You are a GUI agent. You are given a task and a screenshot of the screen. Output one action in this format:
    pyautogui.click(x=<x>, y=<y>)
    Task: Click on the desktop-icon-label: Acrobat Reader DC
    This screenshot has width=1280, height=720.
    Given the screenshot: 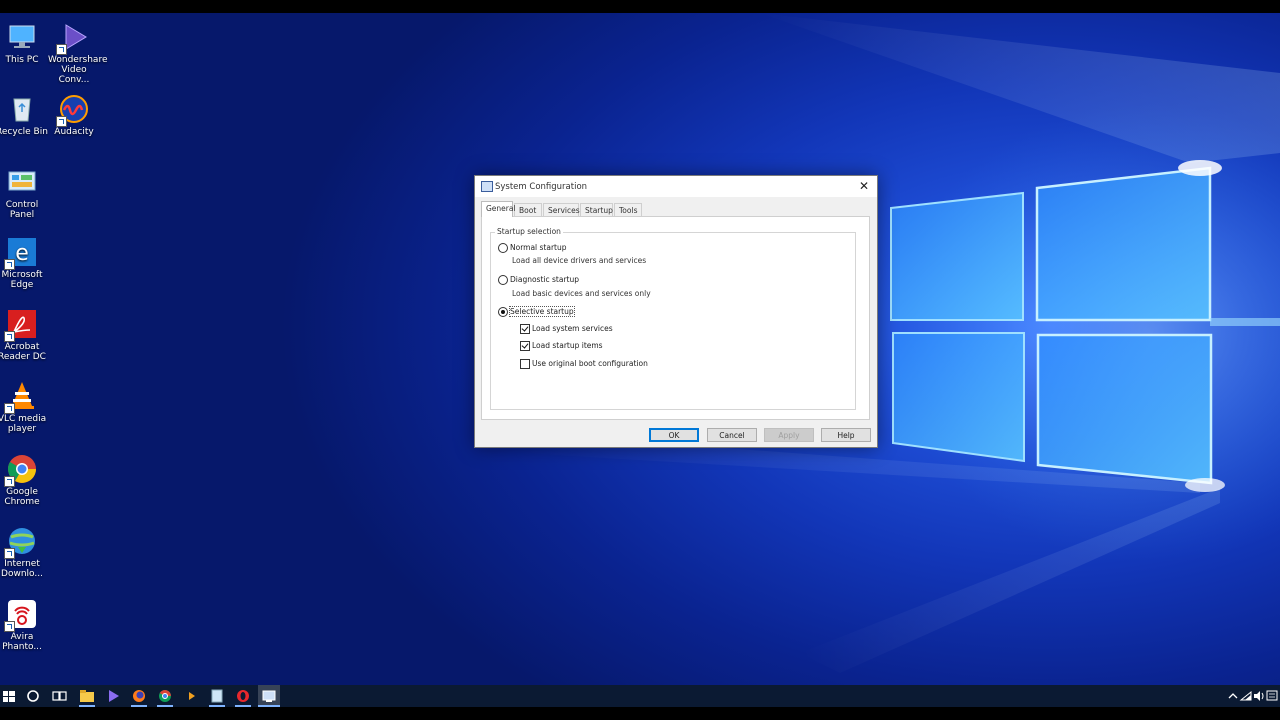 What is the action you would take?
    pyautogui.click(x=23, y=352)
    